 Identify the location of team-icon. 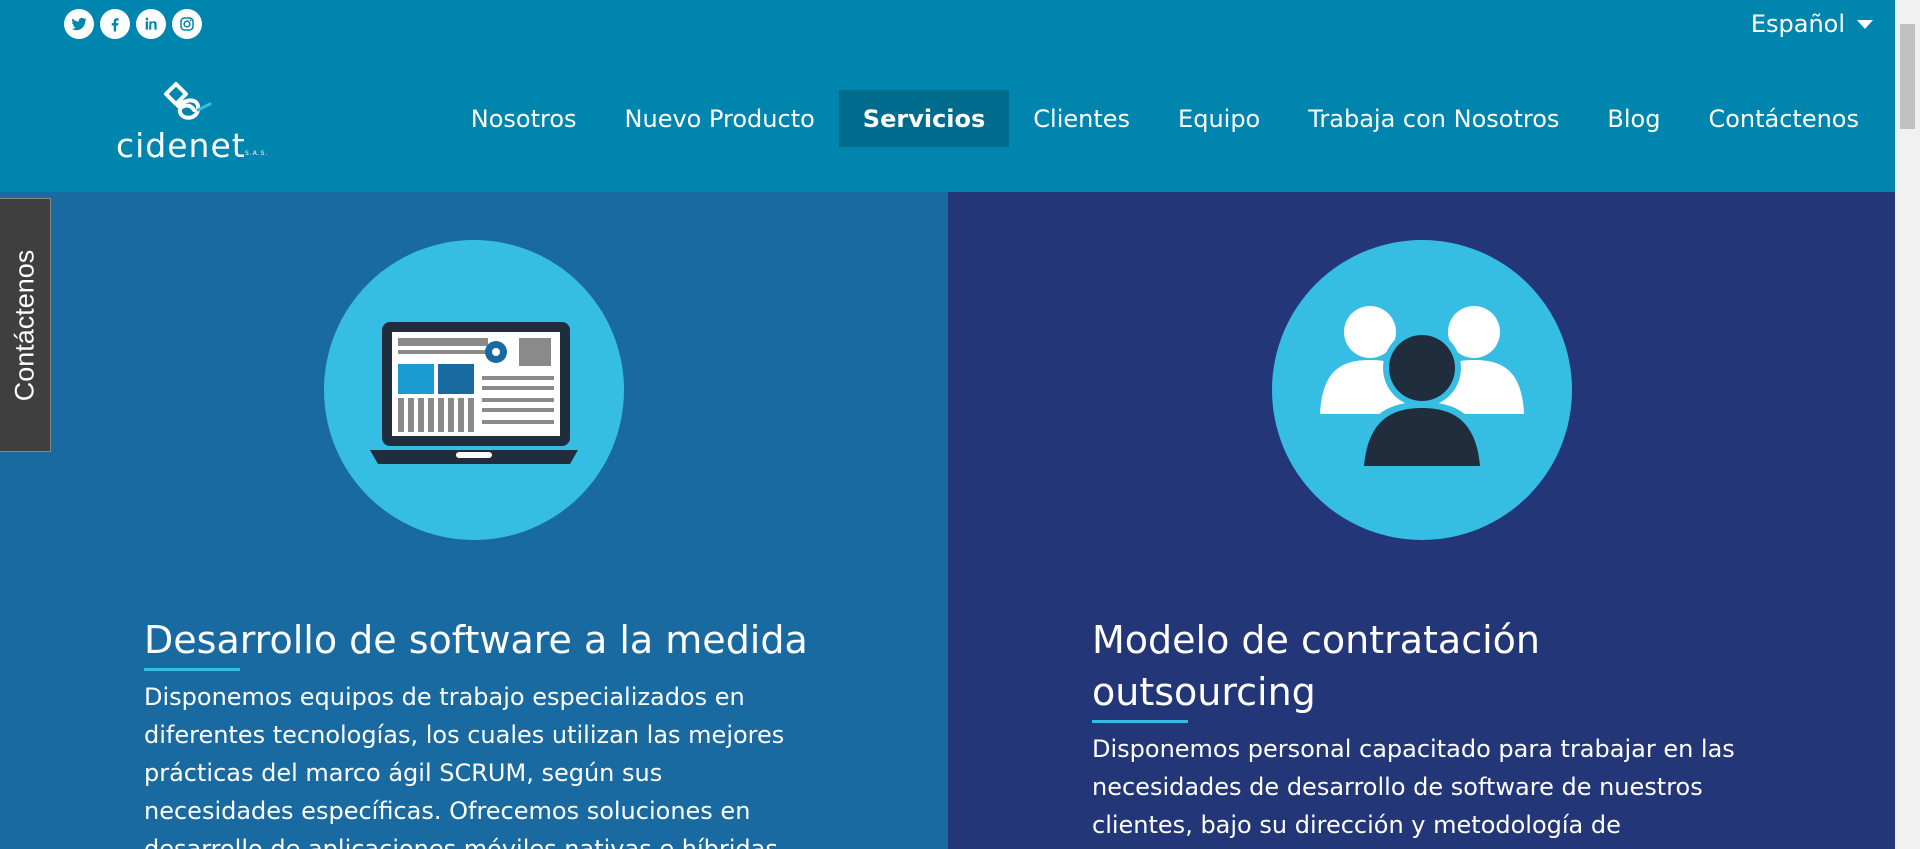
(1422, 390).